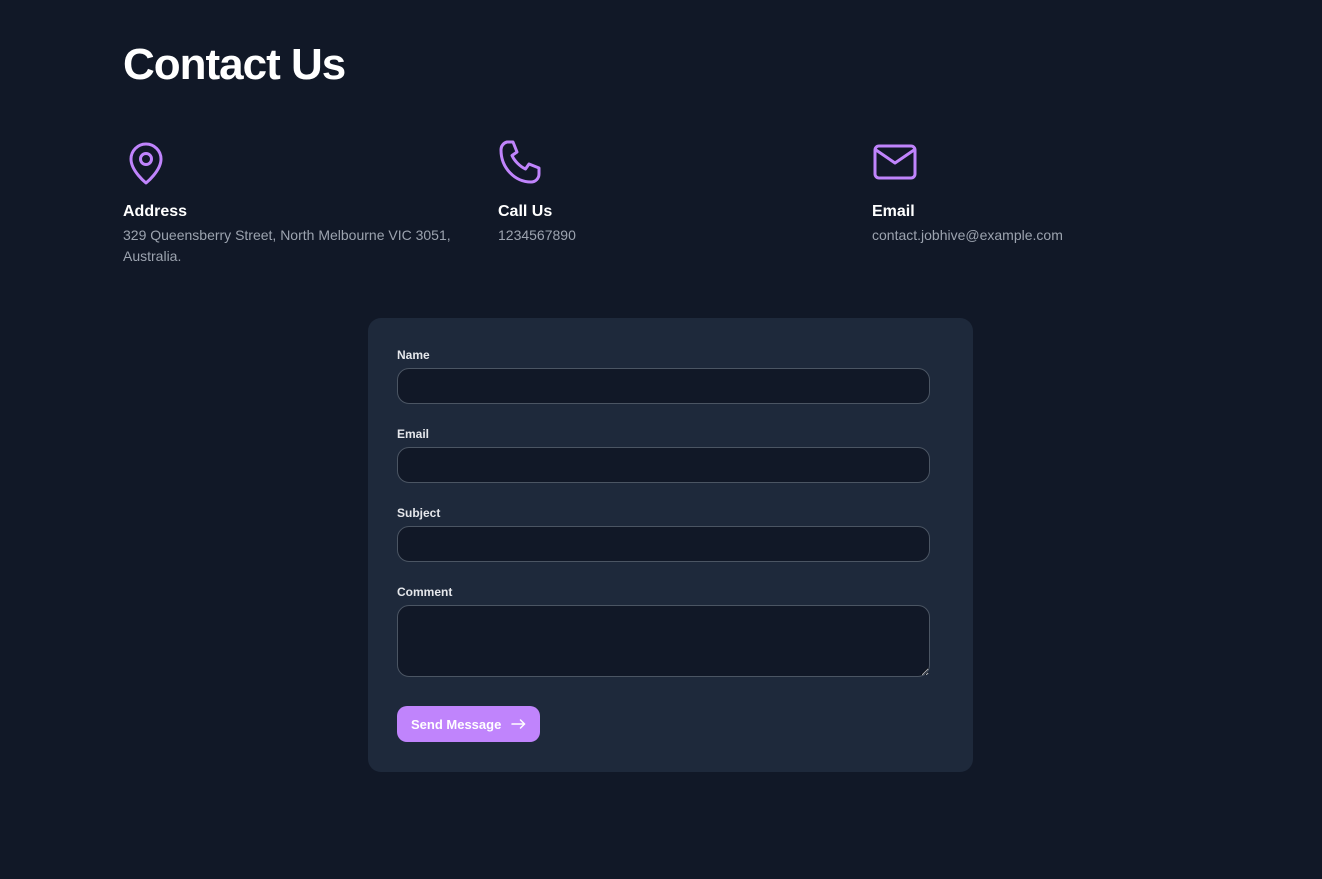  What do you see at coordinates (413, 355) in the screenshot?
I see `name-label: Name` at bounding box center [413, 355].